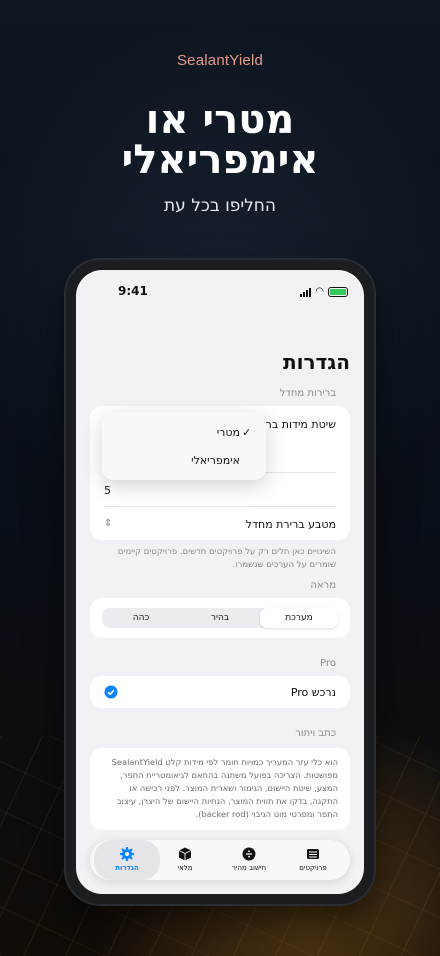 This screenshot has width=440, height=956. I want to click on section-defaults: ברירות מחדל, so click(307, 393).